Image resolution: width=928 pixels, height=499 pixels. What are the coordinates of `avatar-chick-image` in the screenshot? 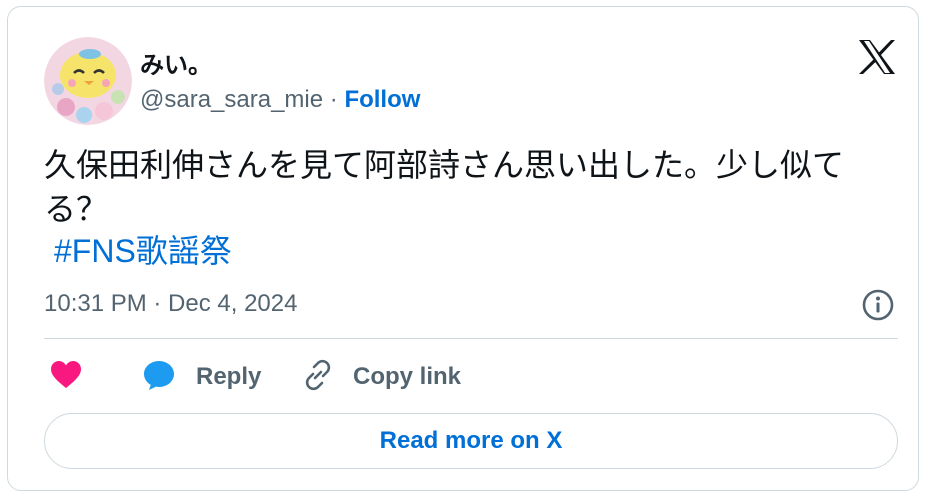 It's located at (88, 81).